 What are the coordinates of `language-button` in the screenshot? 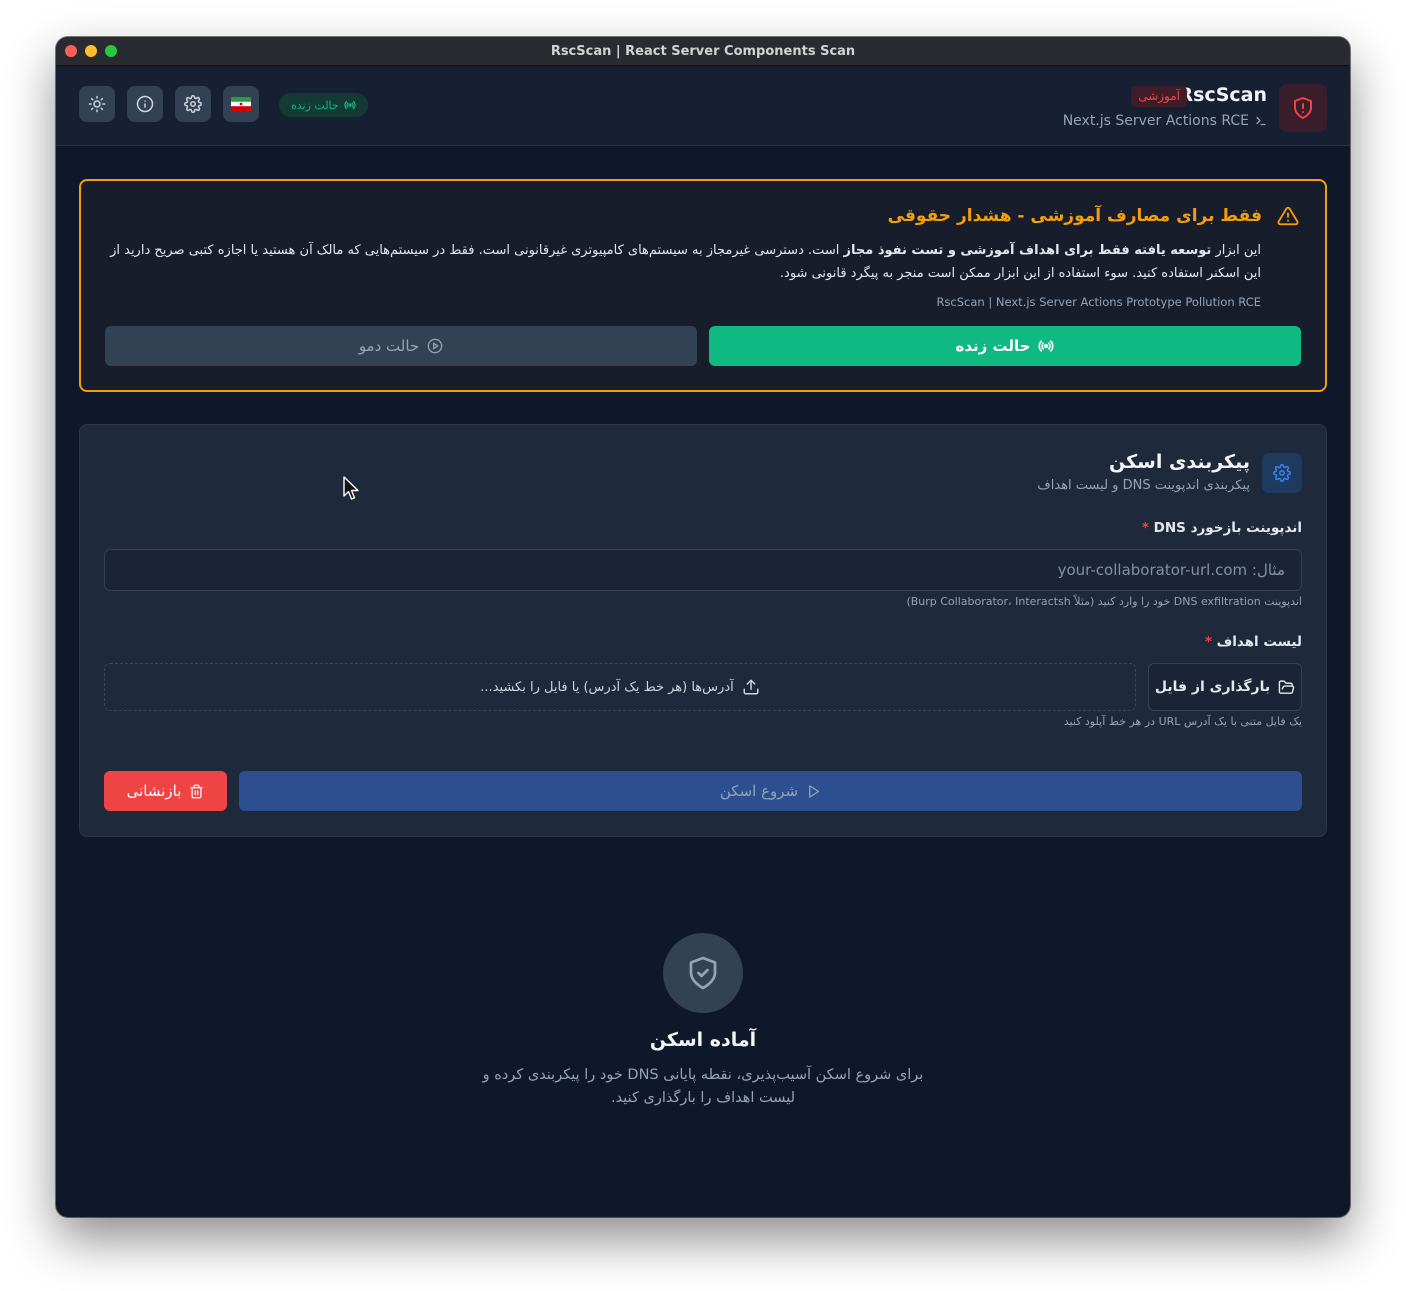 It's located at (241, 104).